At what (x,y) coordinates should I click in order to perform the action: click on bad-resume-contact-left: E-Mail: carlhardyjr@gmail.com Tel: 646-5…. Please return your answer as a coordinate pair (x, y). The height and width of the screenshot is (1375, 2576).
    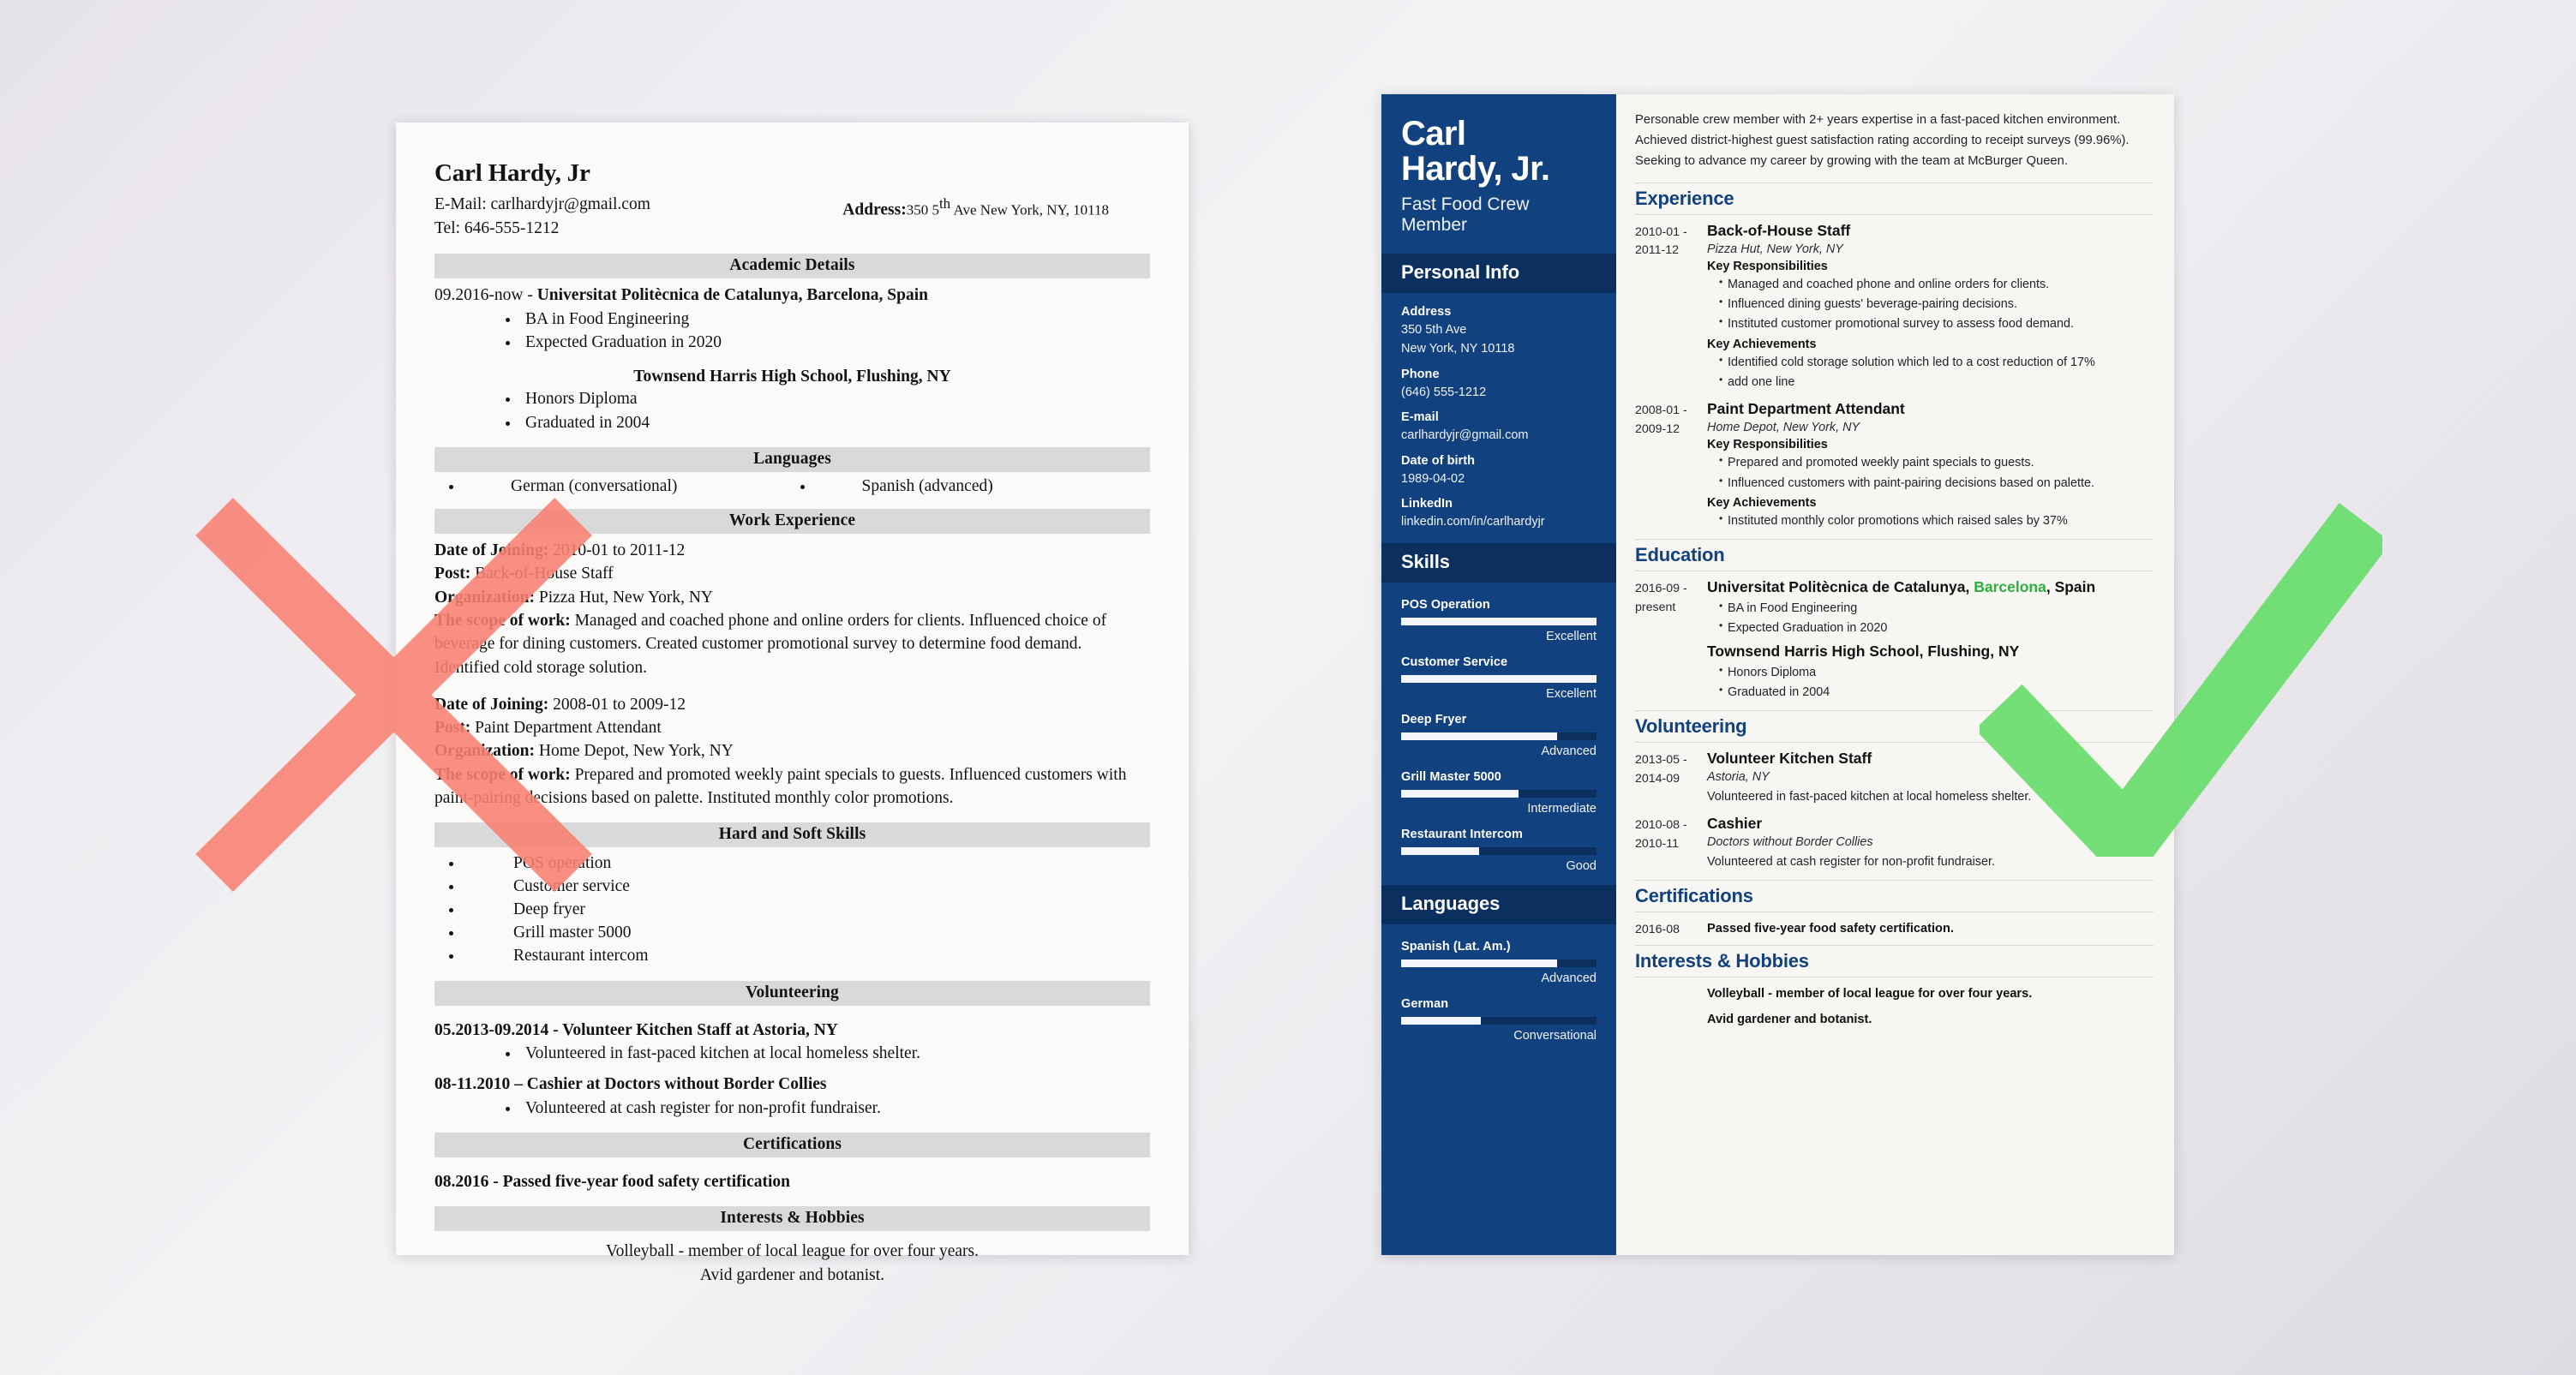
    Looking at the image, I should click on (542, 216).